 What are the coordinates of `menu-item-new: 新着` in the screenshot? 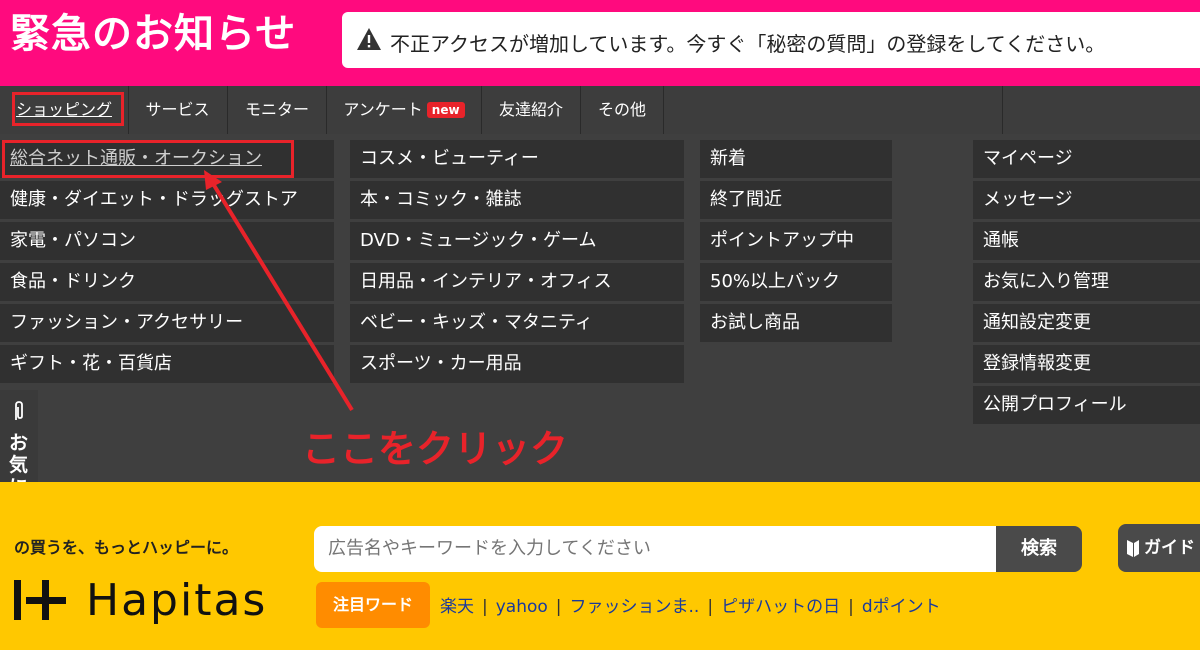 It's located at (796, 159).